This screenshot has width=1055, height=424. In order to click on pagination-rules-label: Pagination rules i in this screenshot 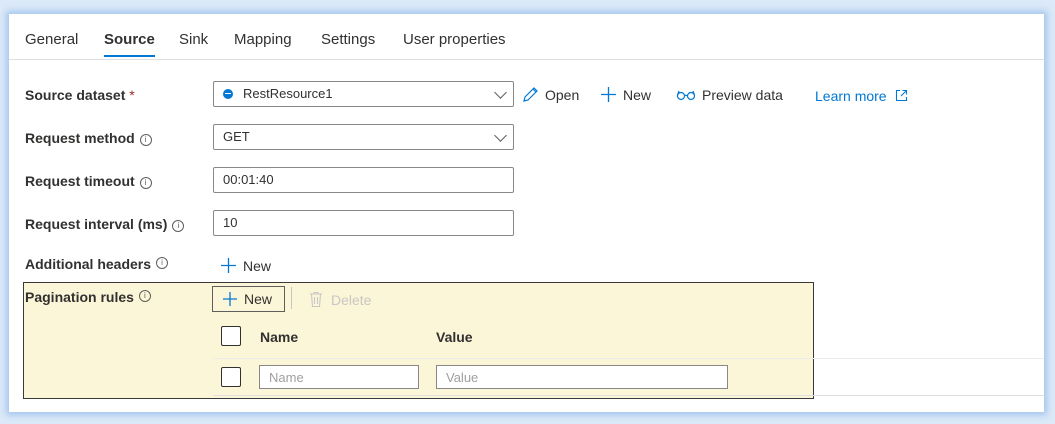, I will do `click(88, 297)`.